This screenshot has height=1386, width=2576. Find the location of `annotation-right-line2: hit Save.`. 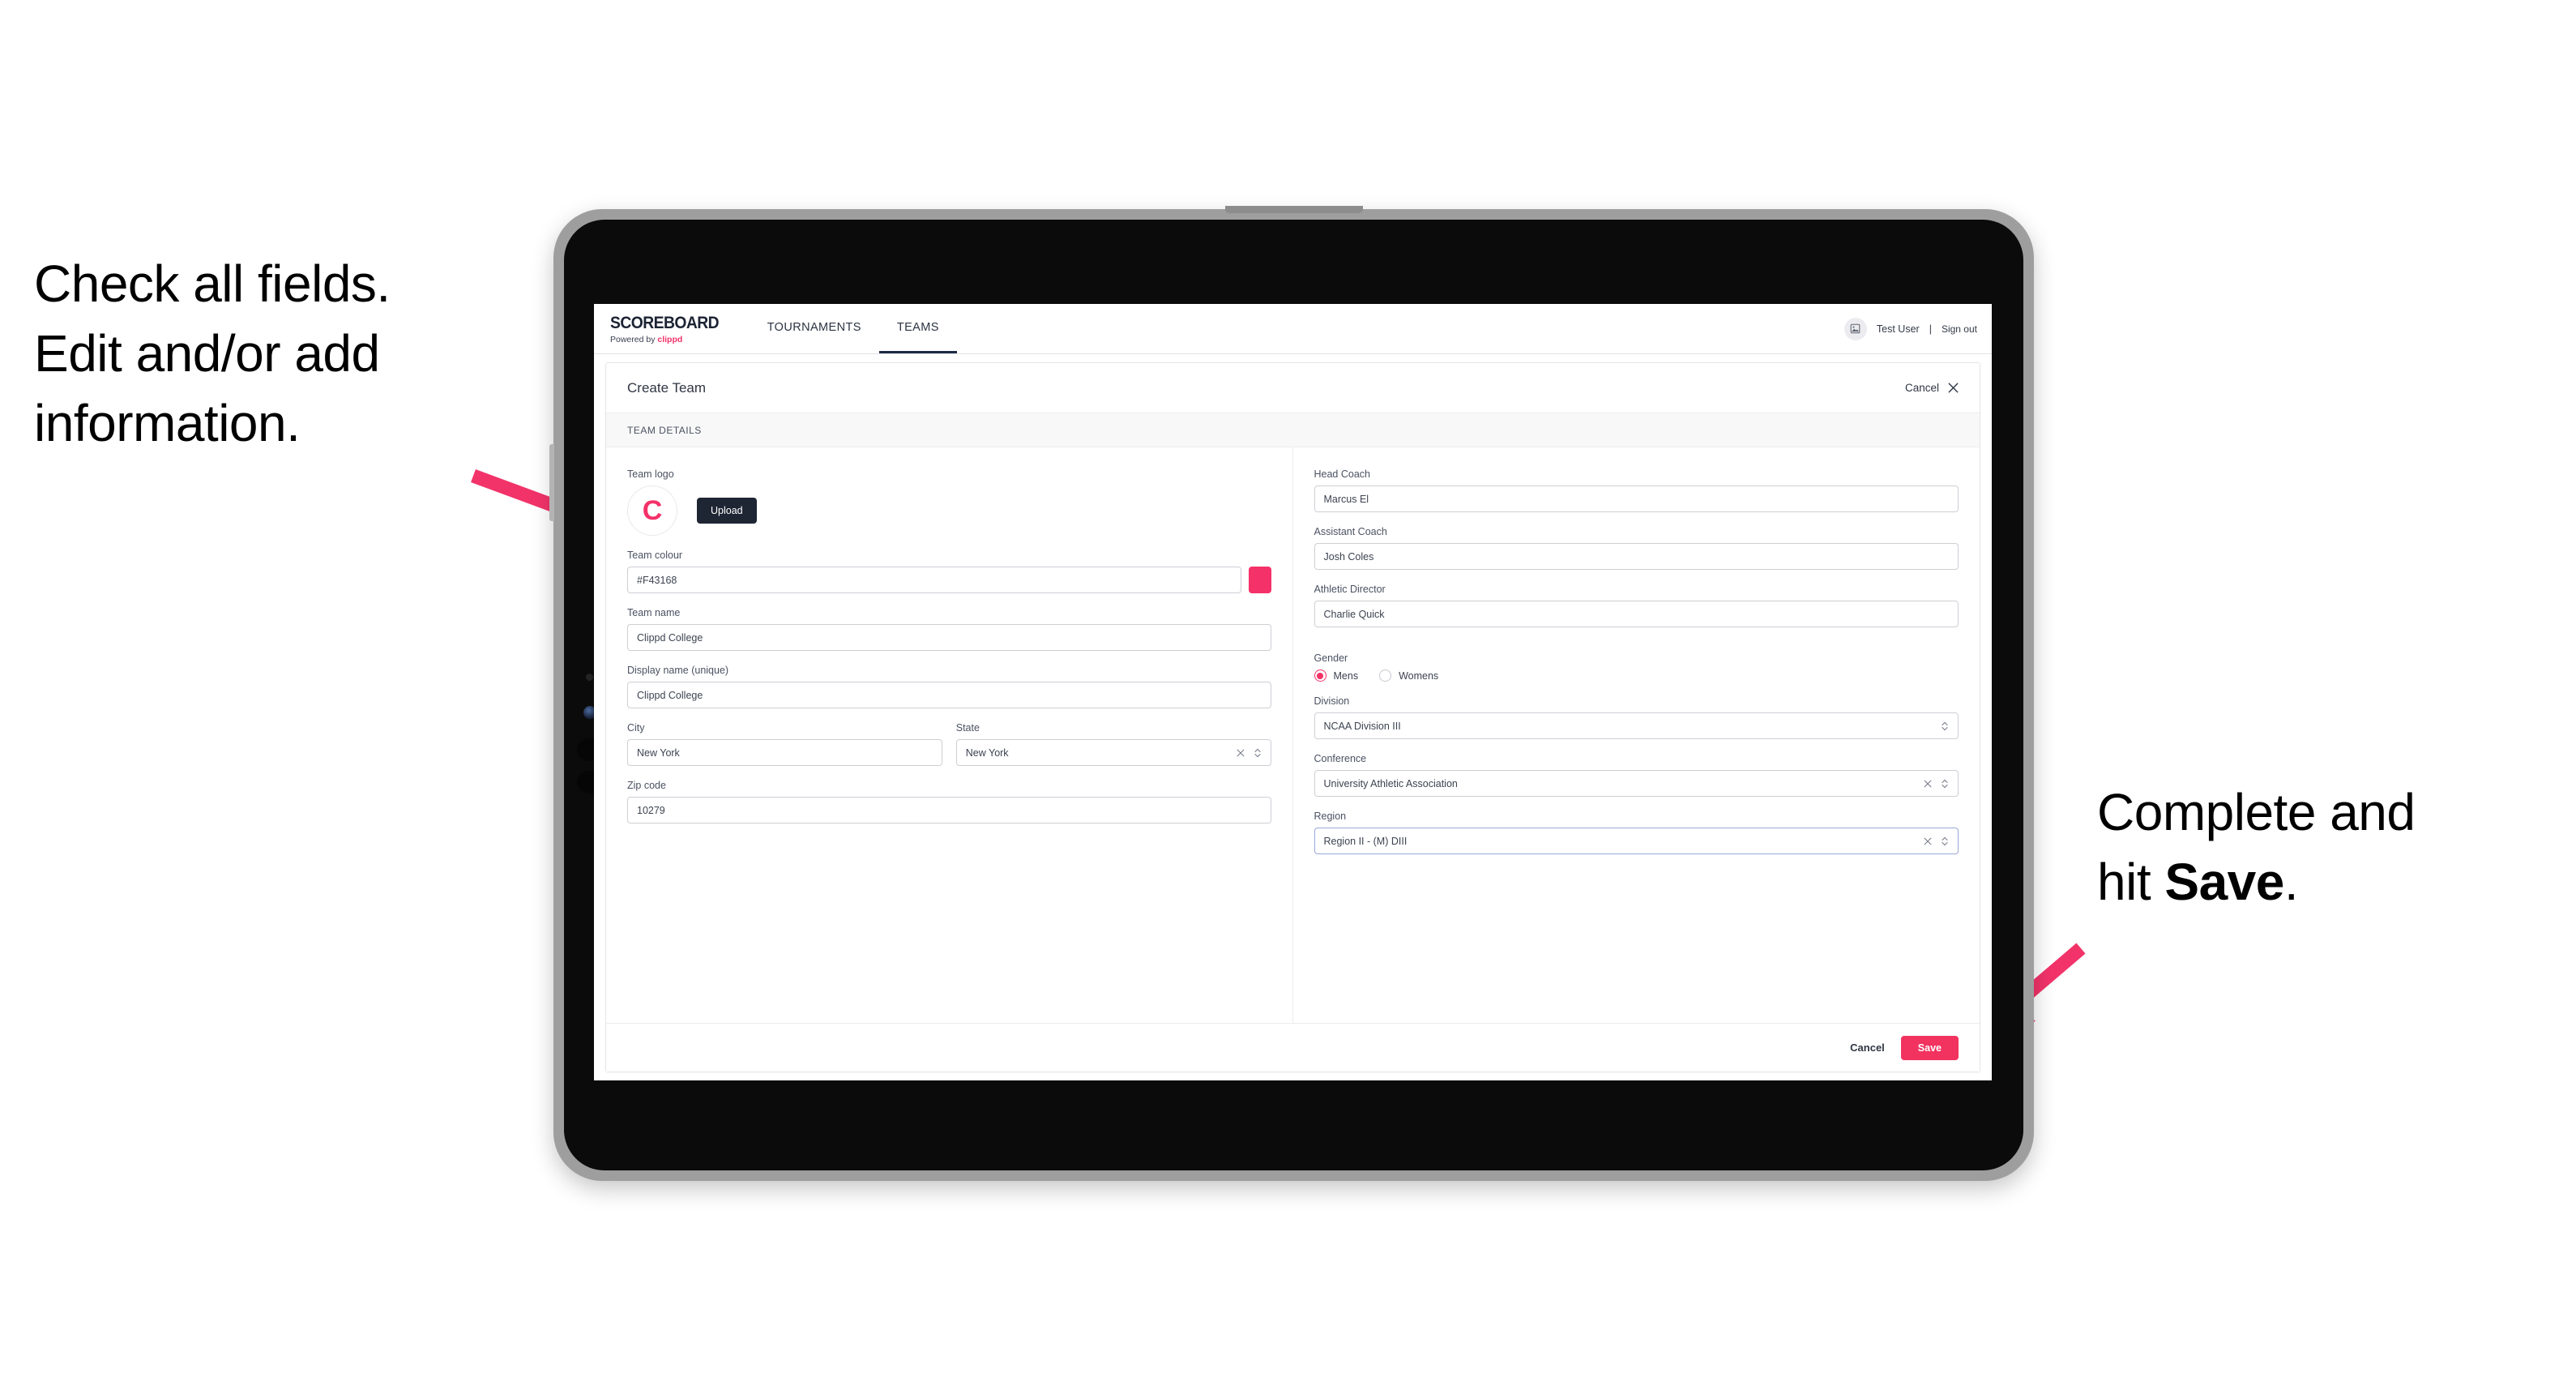

annotation-right-line2: hit Save. is located at coordinates (2316, 883).